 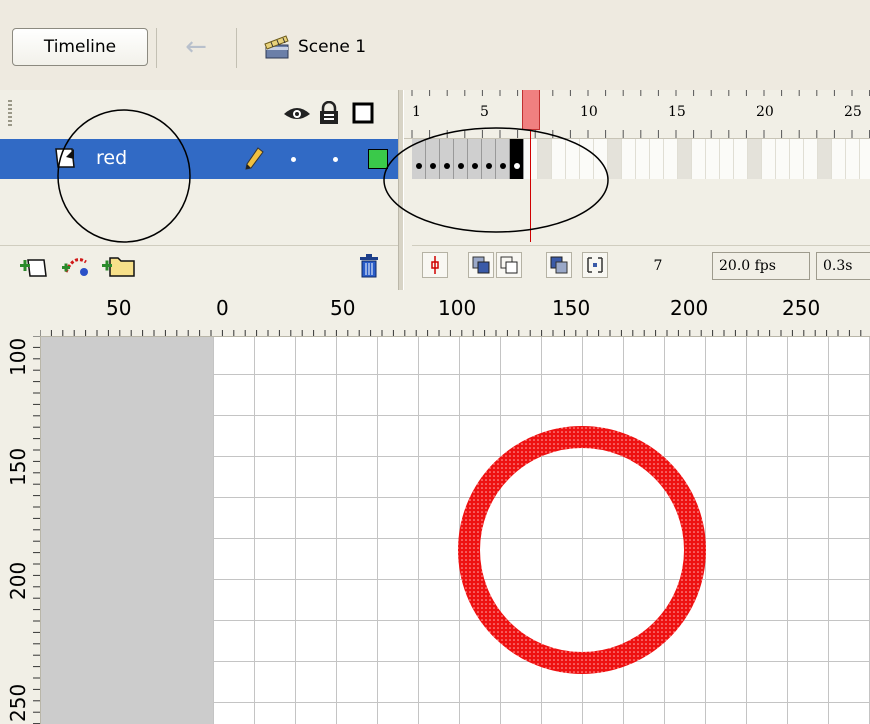 What do you see at coordinates (76, 265) in the screenshot?
I see `add-motion-guide-icon` at bounding box center [76, 265].